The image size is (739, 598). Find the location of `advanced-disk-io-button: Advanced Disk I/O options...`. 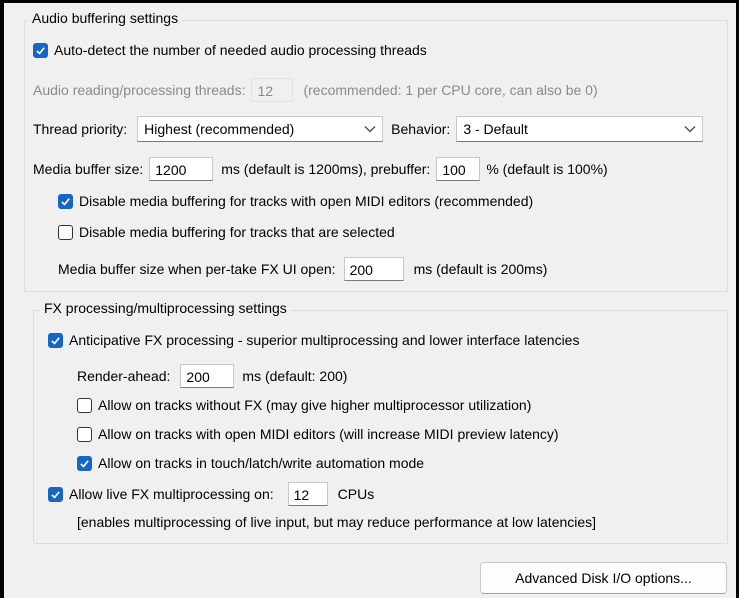

advanced-disk-io-button: Advanced Disk I/O options... is located at coordinates (603, 578).